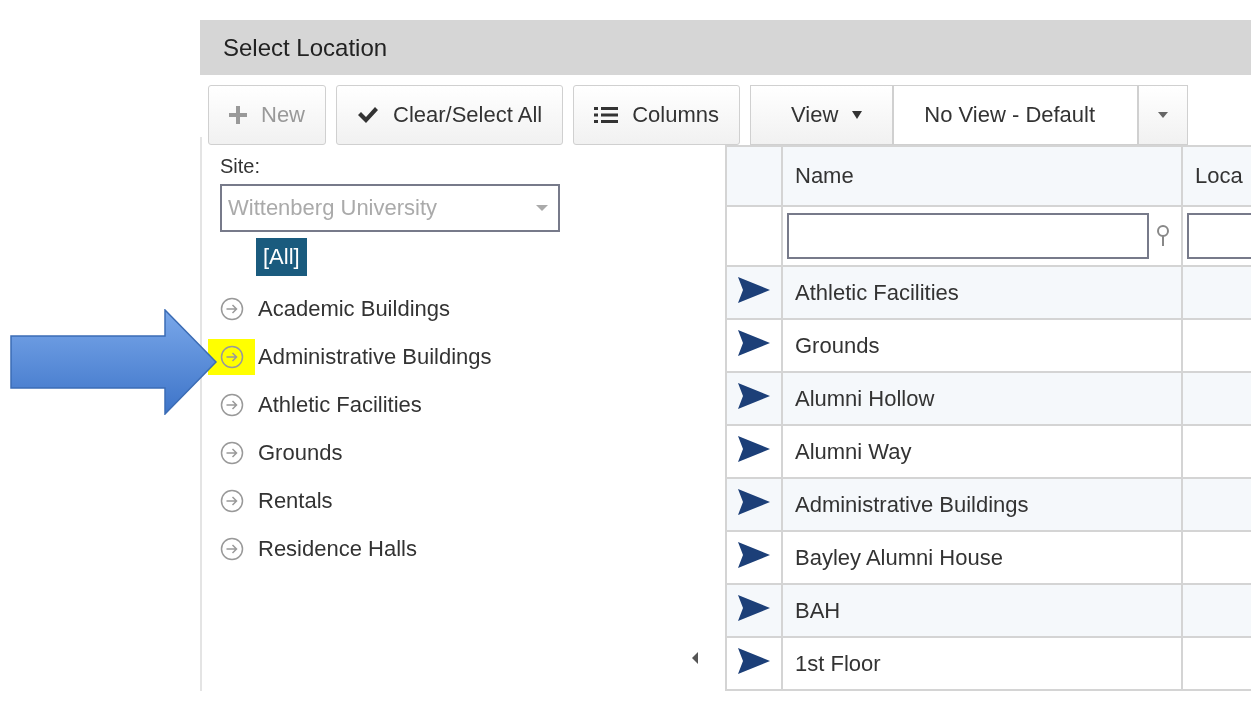 The image size is (1251, 712). I want to click on site-label: Site:, so click(241, 166).